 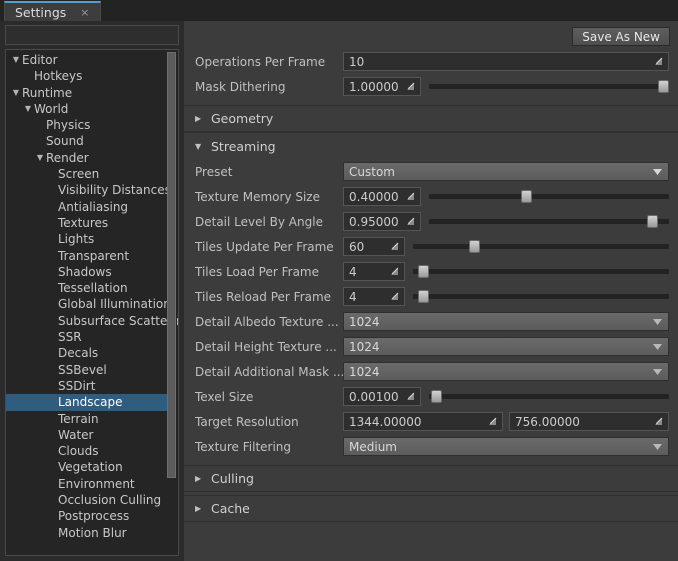 I want to click on sidebar-item-hotkeys: Hotkeys, so click(x=86, y=76).